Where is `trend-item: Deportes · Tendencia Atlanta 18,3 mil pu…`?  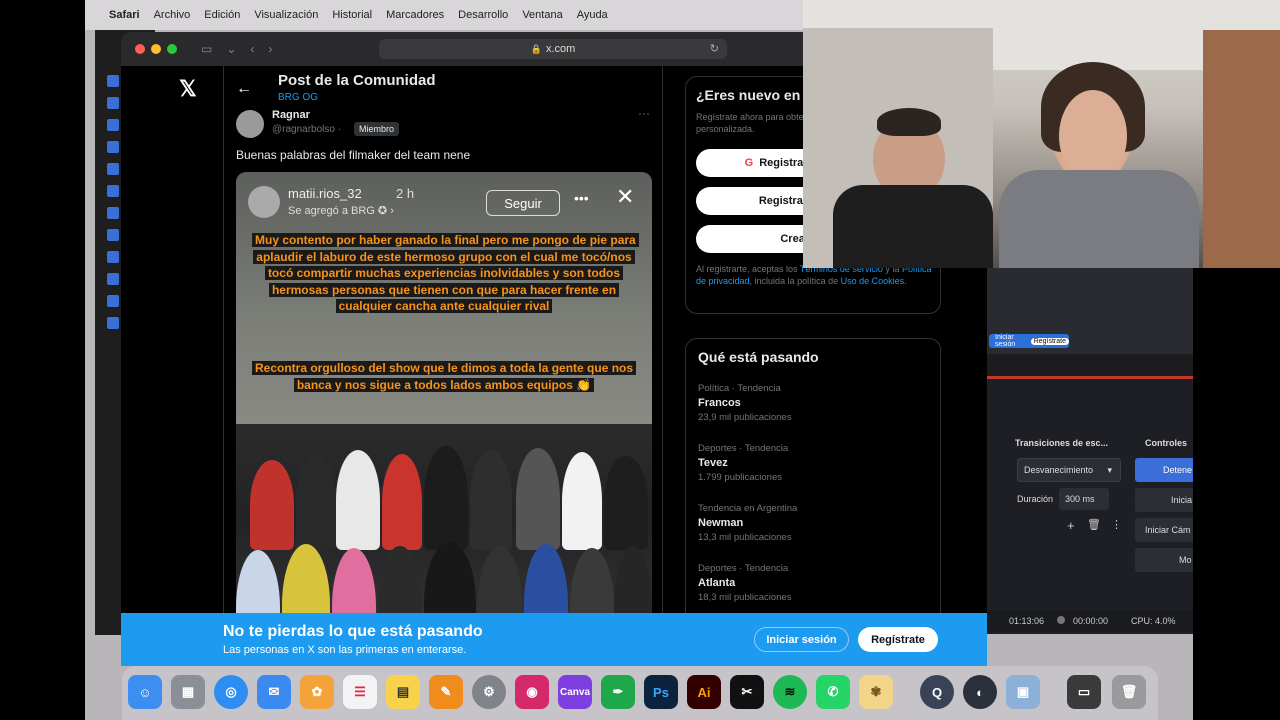
trend-item: Deportes · Tendencia Atlanta 18,3 mil pu… is located at coordinates (744, 583).